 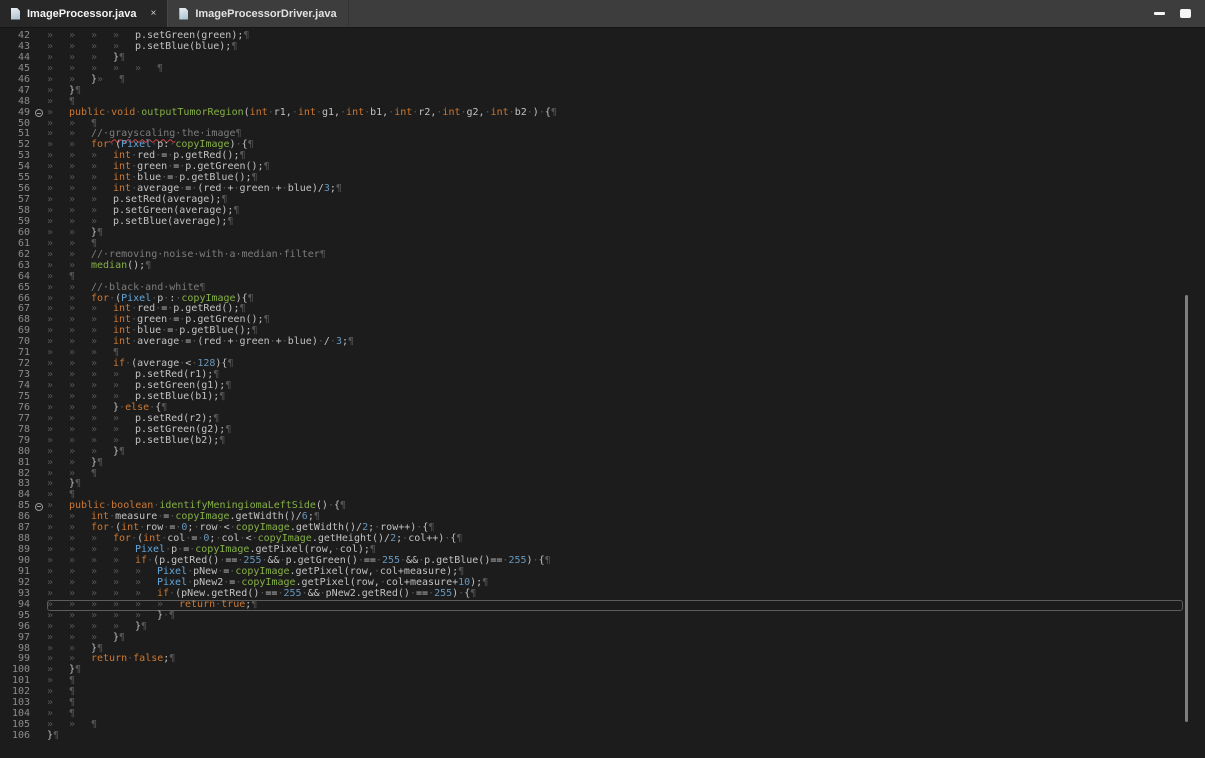 I want to click on code-line: 102» ¶, so click(x=602, y=692).